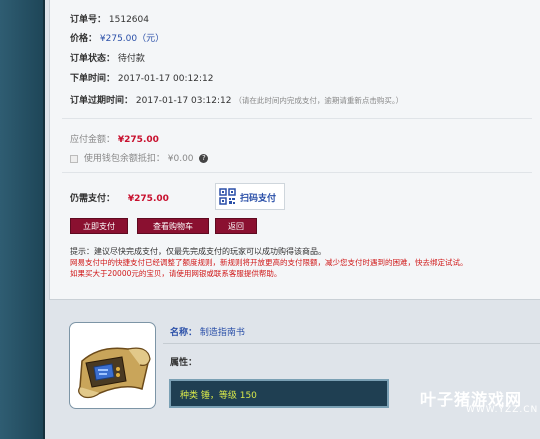 The width and height of the screenshot is (540, 439). Describe the element at coordinates (132, 39) in the screenshot. I see `price-value: ¥275.00（元）` at that location.